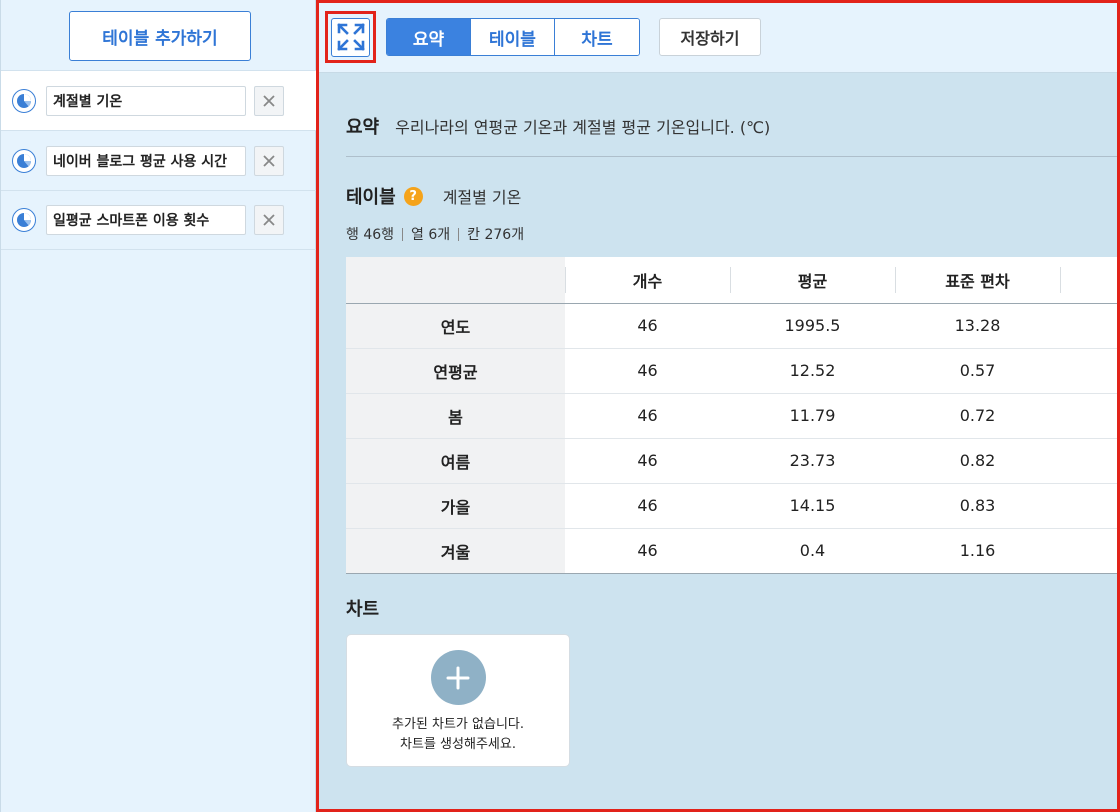  I want to click on summary-text: 우리나라의 연평균 기온과 계절별 평균 기온입니다. (℃), so click(583, 127).